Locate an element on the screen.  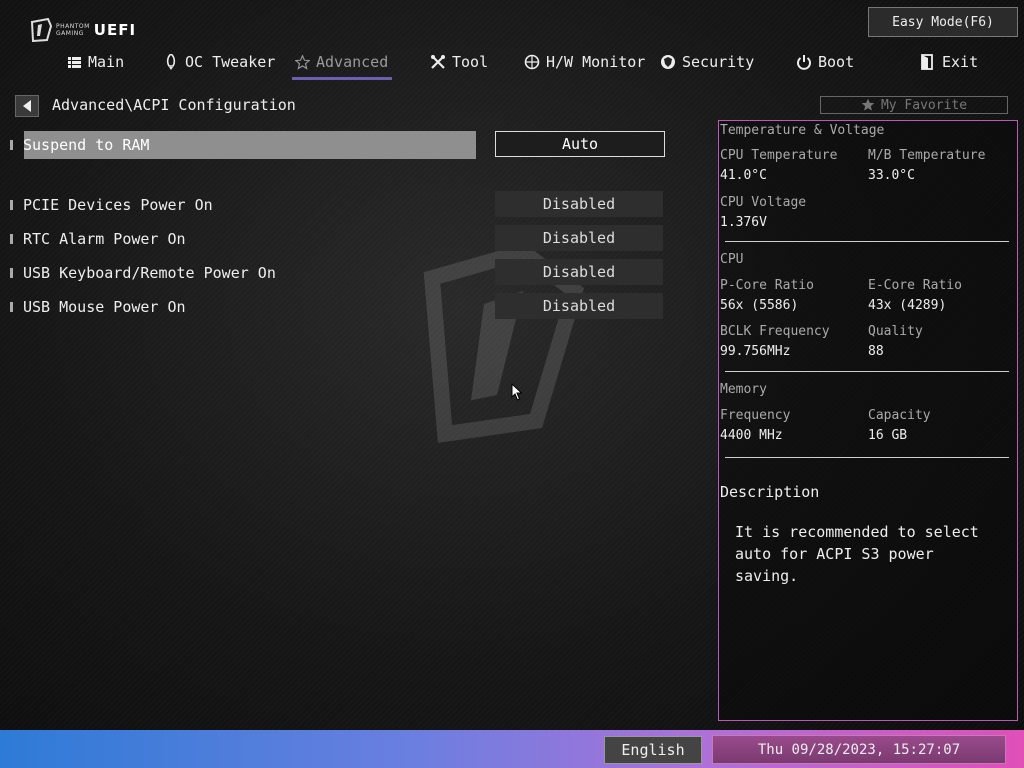
ecore-ratio-label: E-Core Ratio is located at coordinates (915, 285).